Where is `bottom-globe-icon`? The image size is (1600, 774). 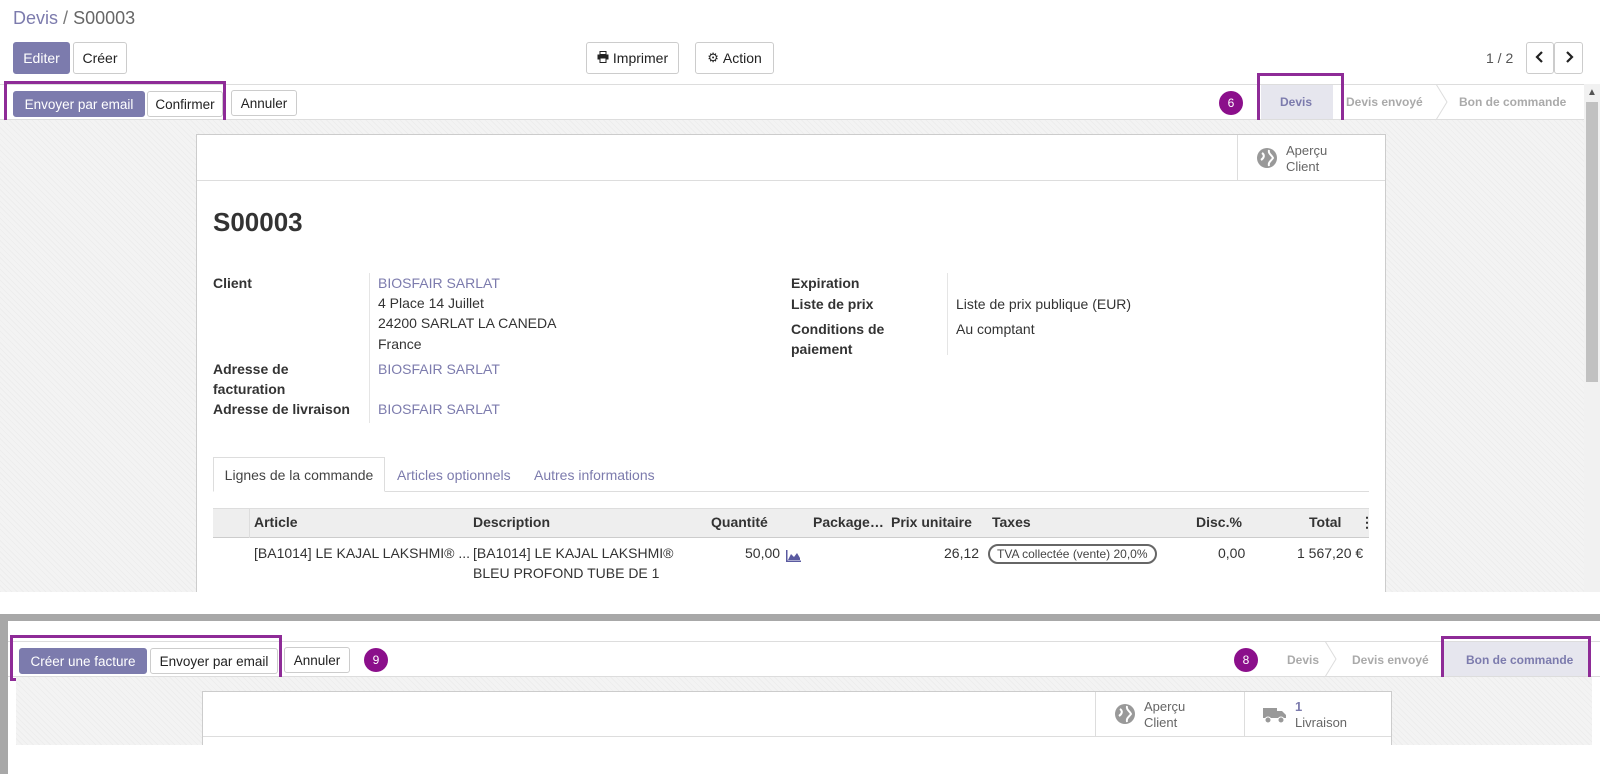 bottom-globe-icon is located at coordinates (1125, 715).